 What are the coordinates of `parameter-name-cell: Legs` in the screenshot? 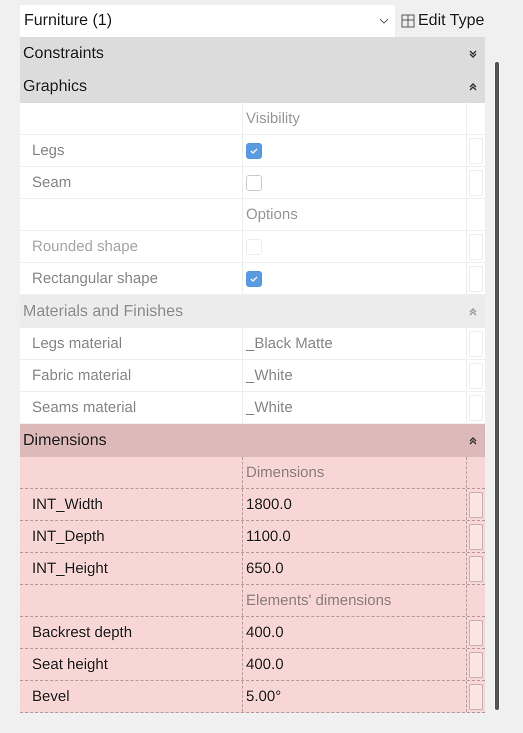 It's located at (131, 150).